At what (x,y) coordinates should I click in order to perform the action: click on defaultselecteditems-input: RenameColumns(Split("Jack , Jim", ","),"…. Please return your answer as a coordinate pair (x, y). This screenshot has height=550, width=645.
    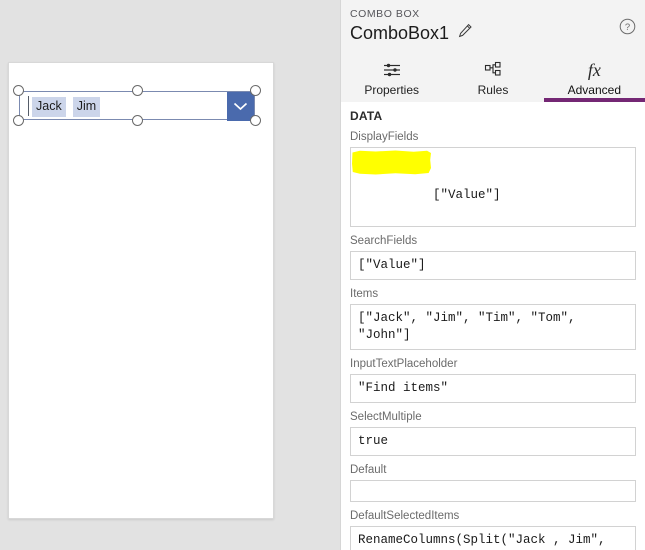
    Looking at the image, I should click on (493, 538).